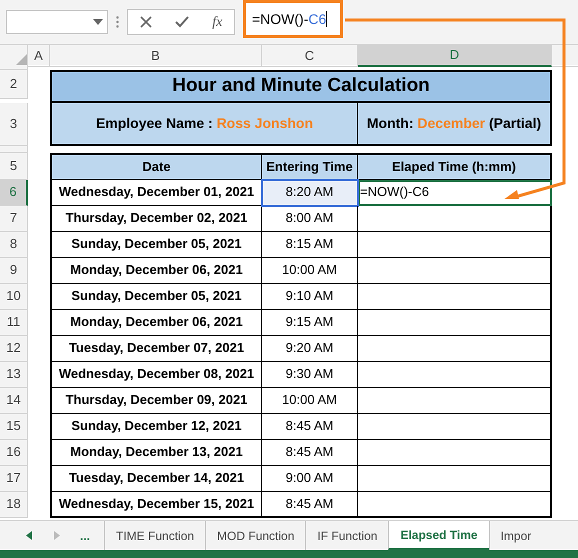 This screenshot has height=558, width=578. I want to click on table-cell: Thursday, December 09, 2021, so click(156, 401).